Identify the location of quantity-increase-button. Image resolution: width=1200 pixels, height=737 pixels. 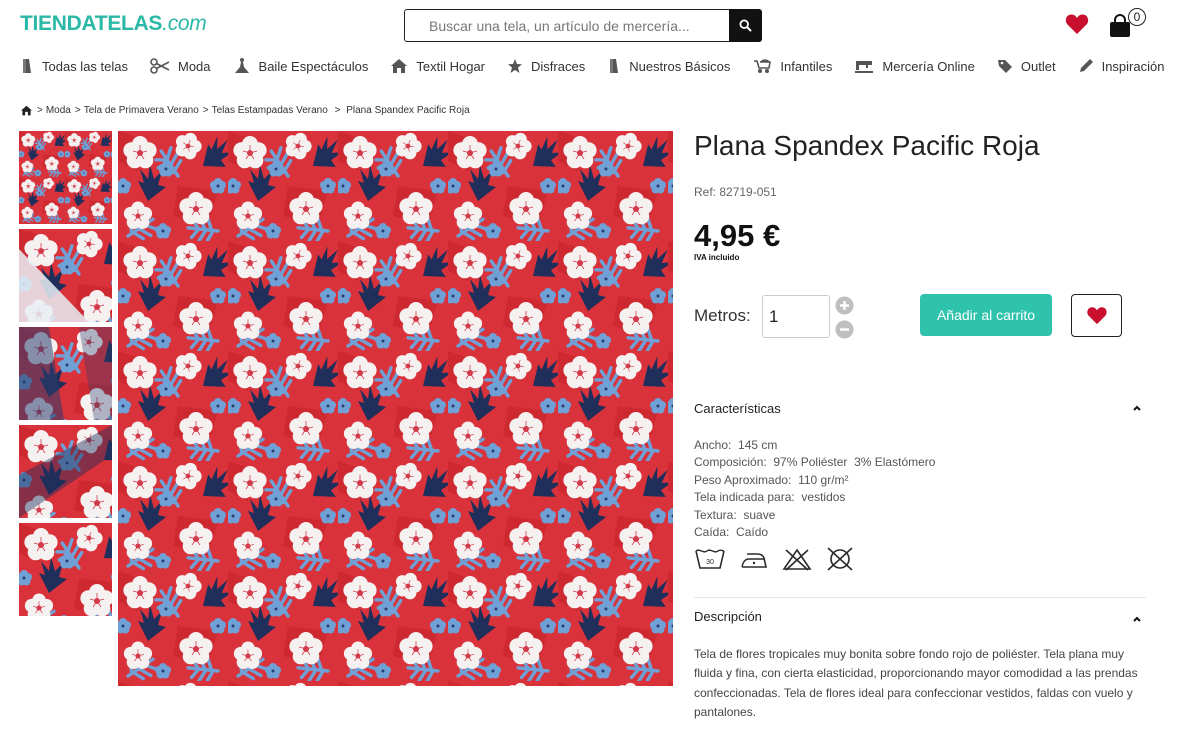
(844, 305).